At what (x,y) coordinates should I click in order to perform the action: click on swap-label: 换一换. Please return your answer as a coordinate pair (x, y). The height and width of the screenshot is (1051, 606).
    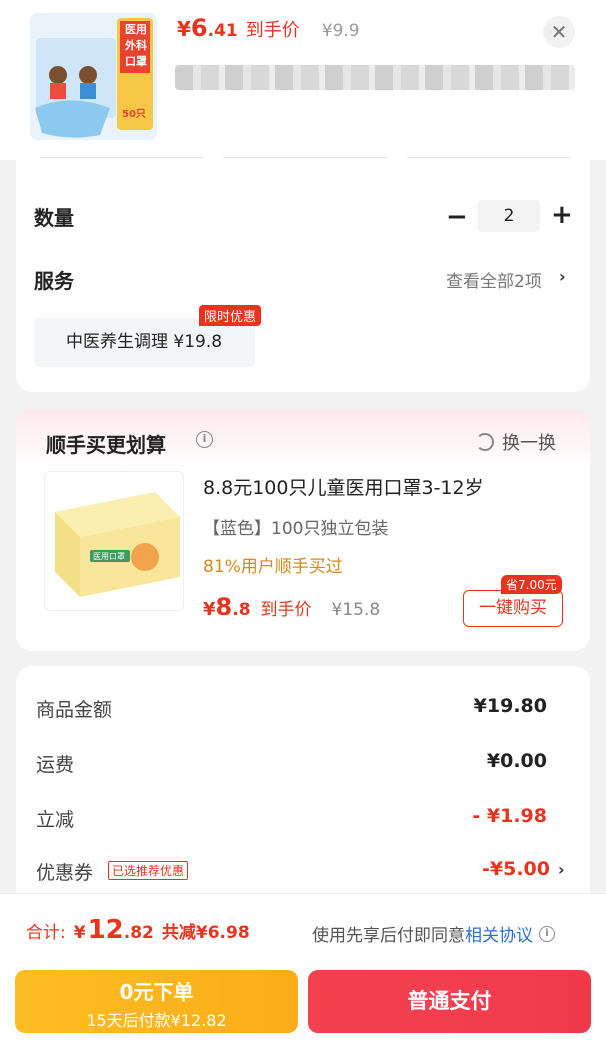
    Looking at the image, I should click on (529, 443).